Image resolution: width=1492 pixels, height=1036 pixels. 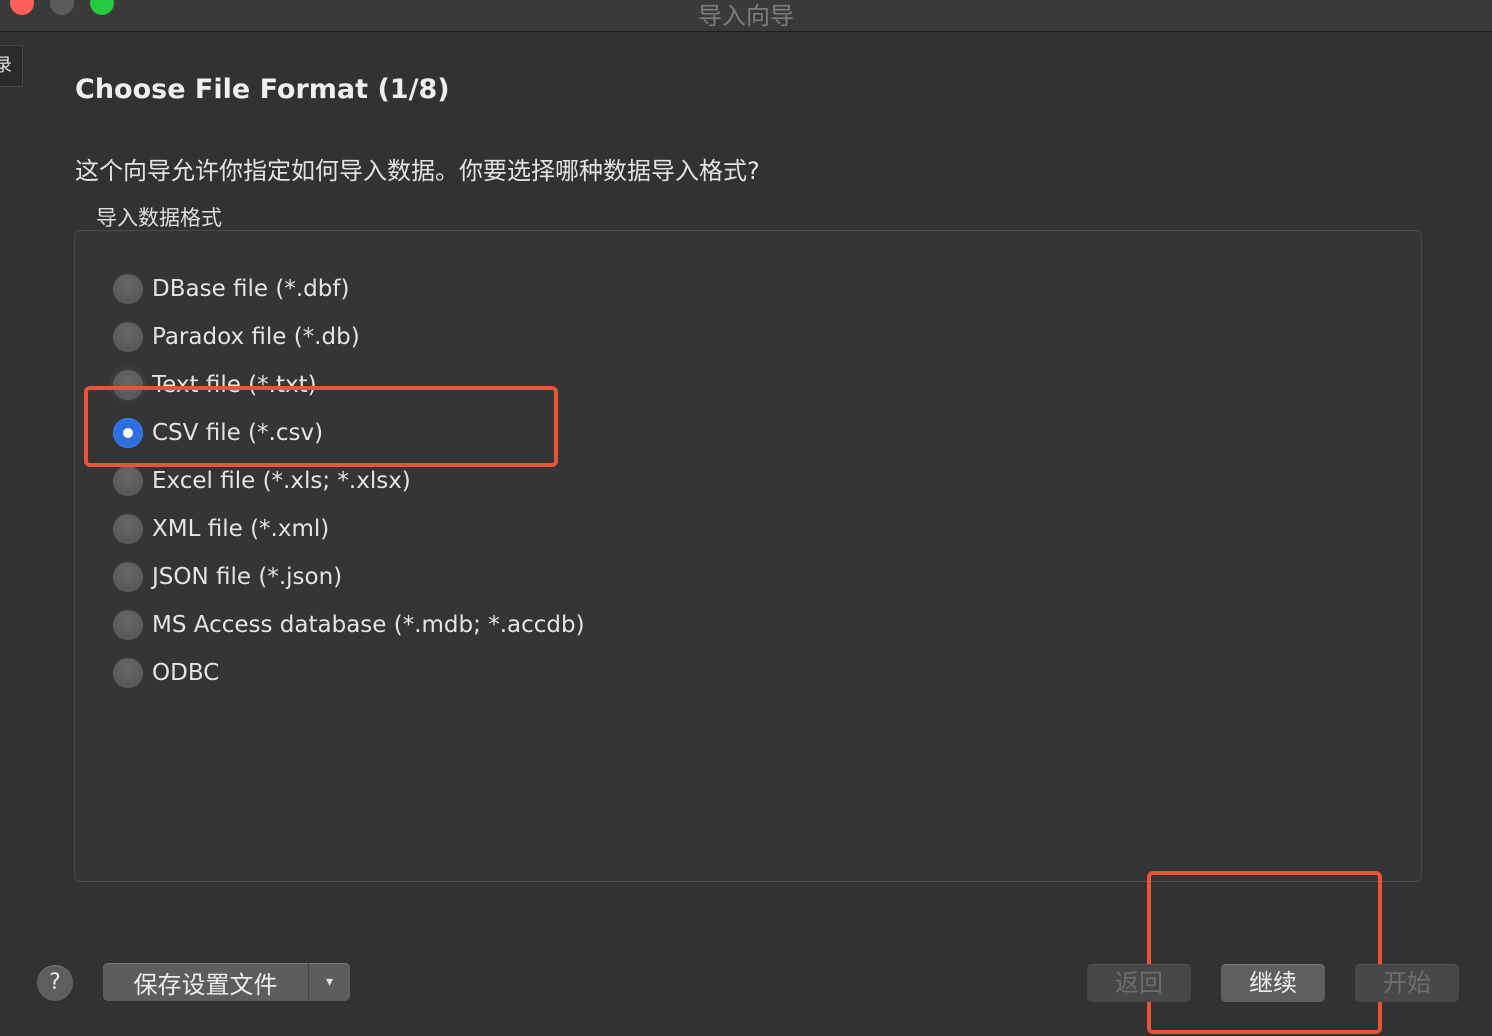 What do you see at coordinates (1407, 983) in the screenshot?
I see `start-button: 开始` at bounding box center [1407, 983].